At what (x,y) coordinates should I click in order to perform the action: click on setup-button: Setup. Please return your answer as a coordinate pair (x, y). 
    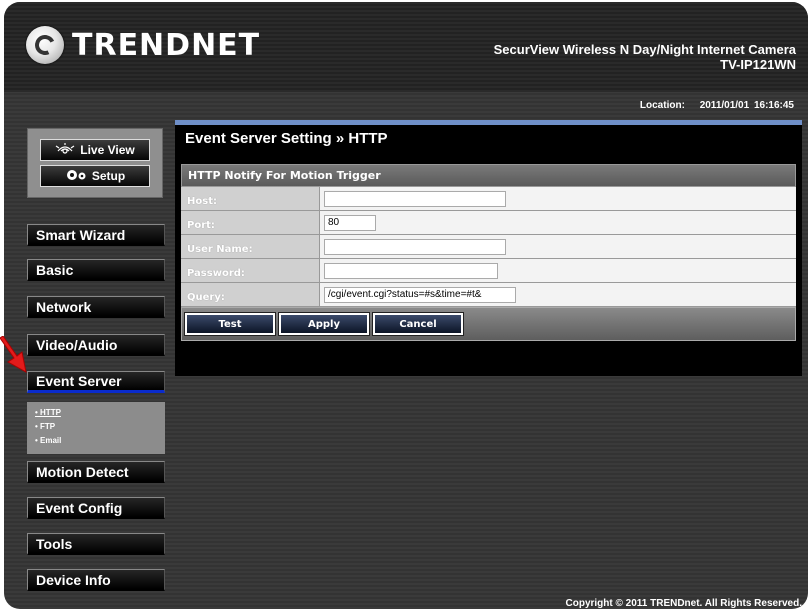
    Looking at the image, I should click on (95, 176).